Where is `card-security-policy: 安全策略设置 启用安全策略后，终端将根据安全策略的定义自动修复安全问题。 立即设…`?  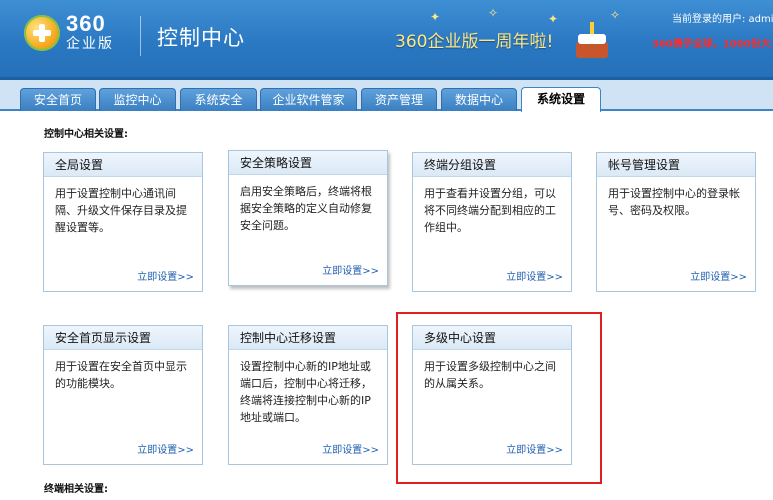
card-security-policy: 安全策略设置 启用安全策略后，终端将根据安全策略的定义自动修复安全问题。 立即设… is located at coordinates (308, 218).